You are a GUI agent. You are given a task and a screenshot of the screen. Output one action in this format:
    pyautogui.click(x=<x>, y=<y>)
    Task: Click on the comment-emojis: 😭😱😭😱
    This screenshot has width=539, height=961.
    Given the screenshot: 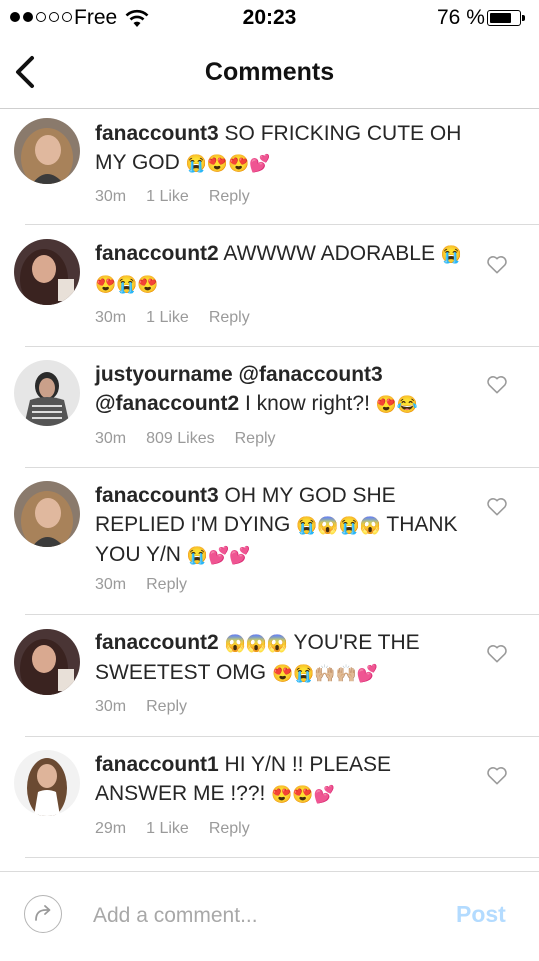 What is the action you would take?
    pyautogui.click(x=338, y=525)
    